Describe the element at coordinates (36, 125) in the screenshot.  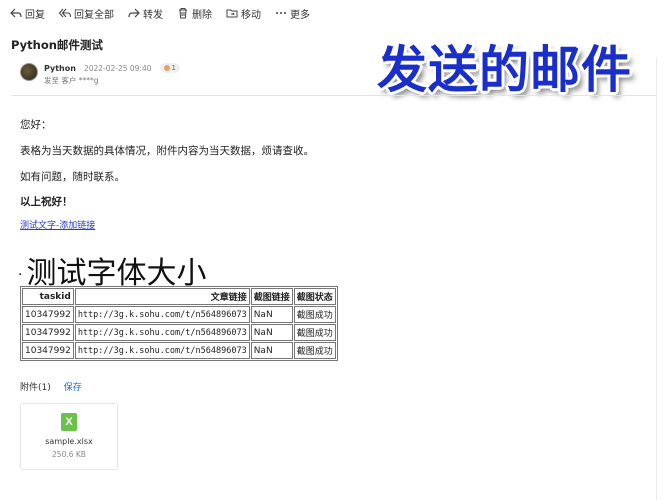
I see `greeting-text: 您好：` at that location.